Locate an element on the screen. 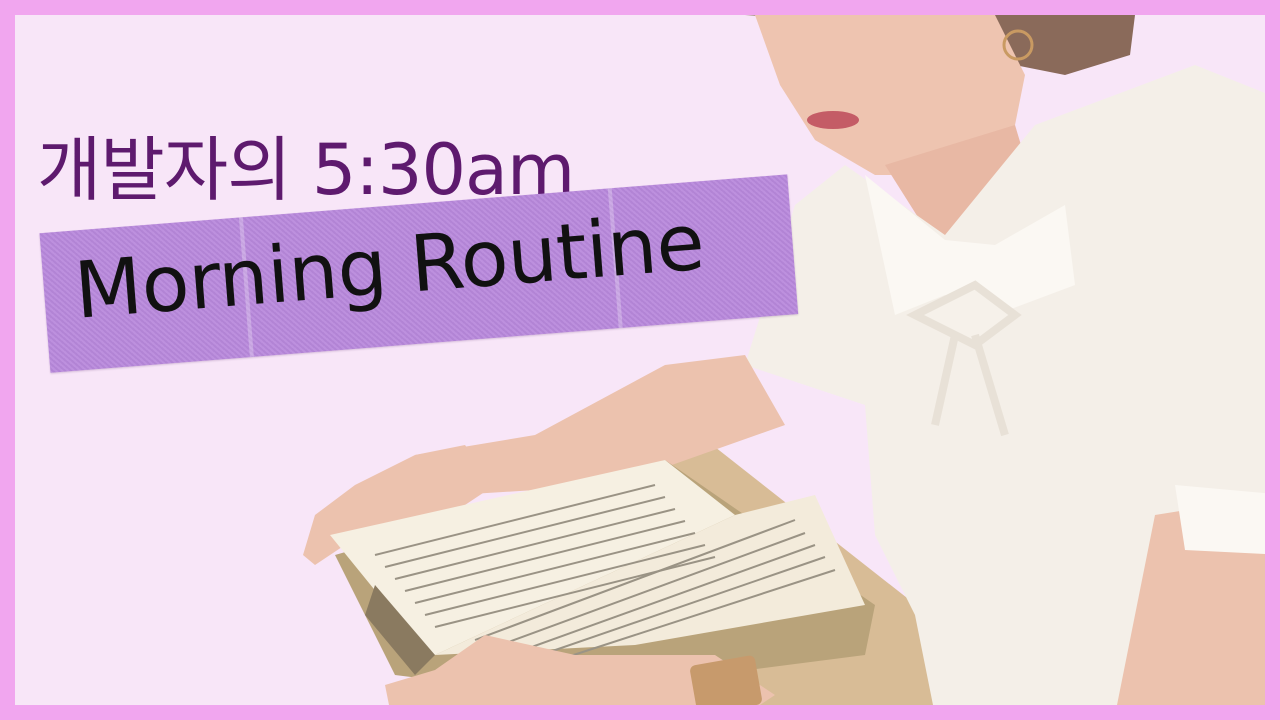 The width and height of the screenshot is (1280, 720). lips is located at coordinates (833, 120).